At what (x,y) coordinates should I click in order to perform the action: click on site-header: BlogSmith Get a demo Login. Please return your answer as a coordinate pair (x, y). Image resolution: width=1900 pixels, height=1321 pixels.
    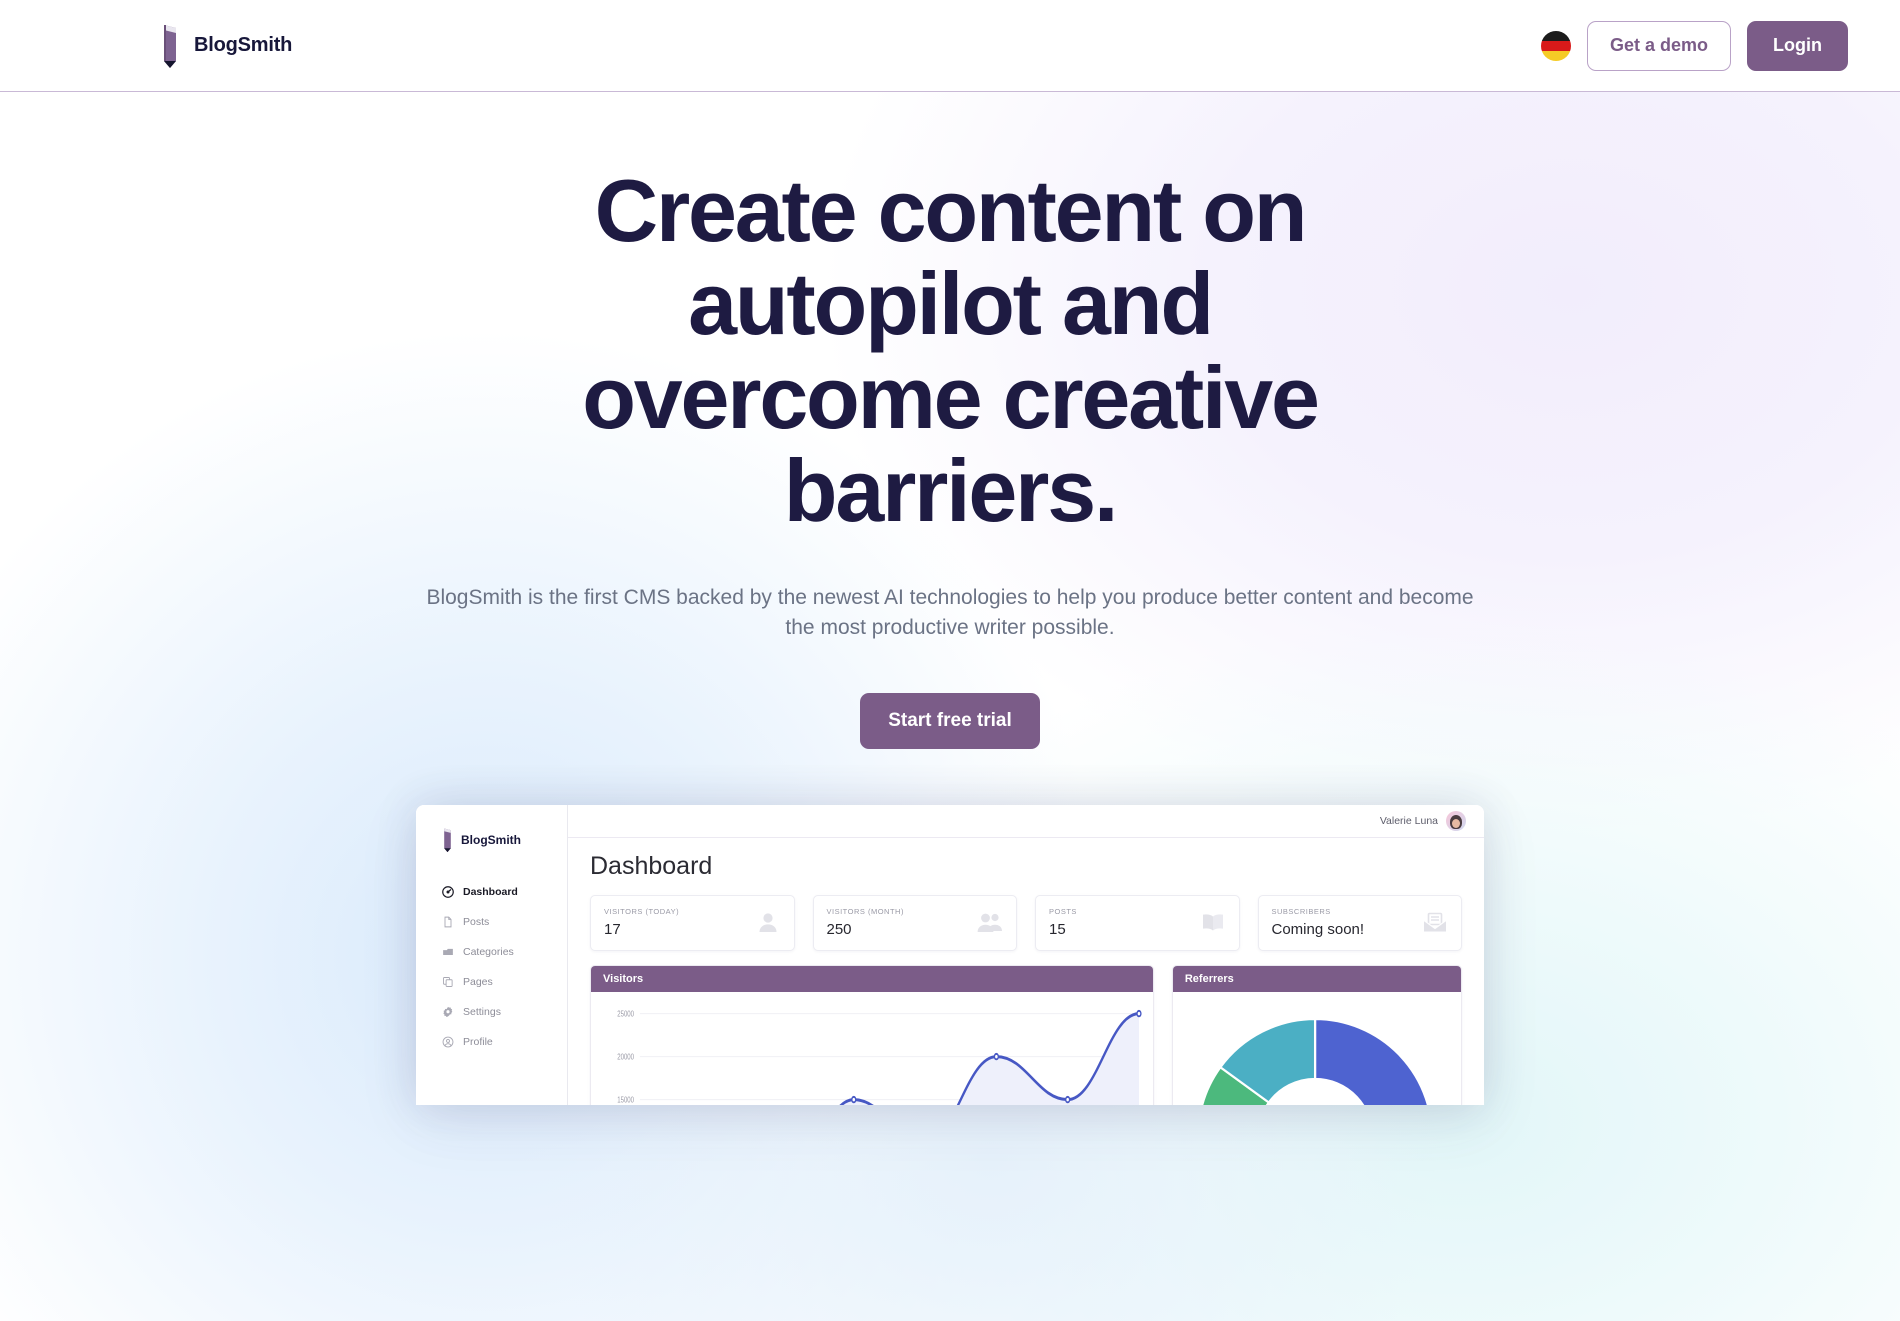
    Looking at the image, I should click on (950, 46).